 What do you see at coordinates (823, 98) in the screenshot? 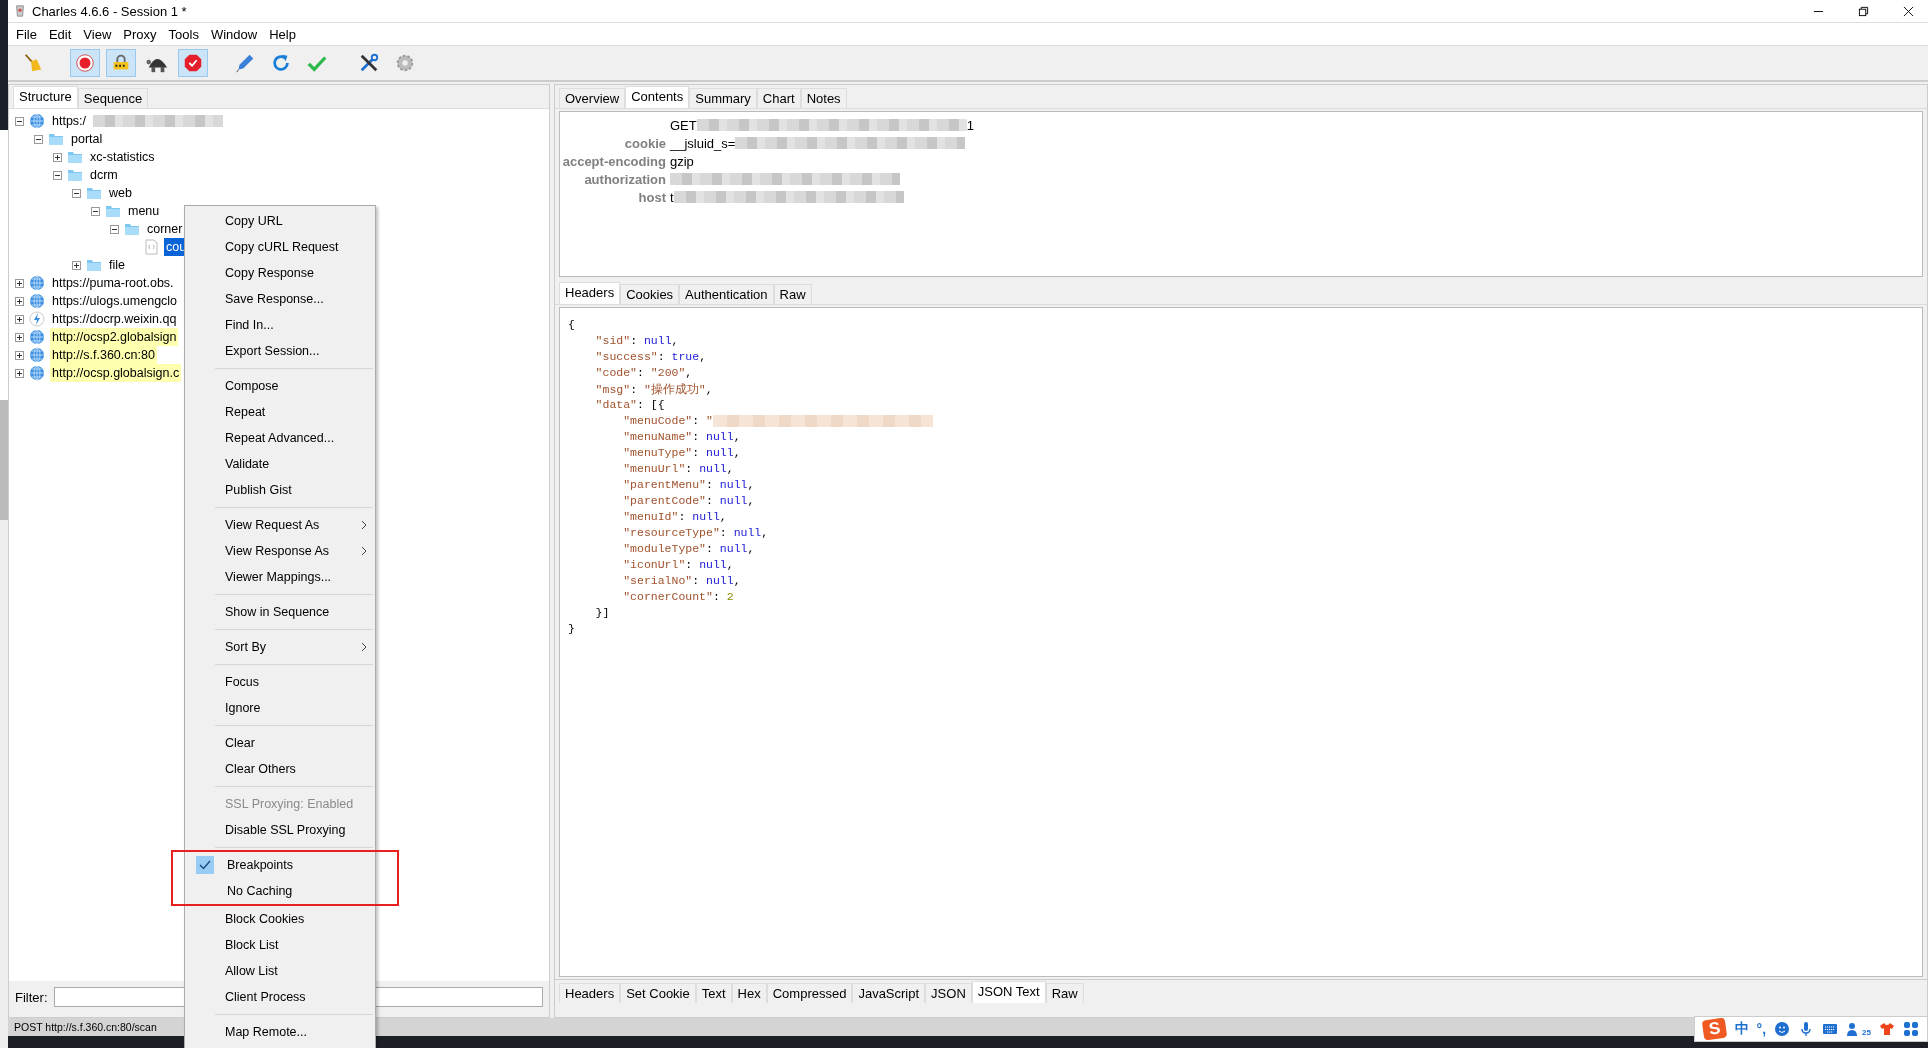
I see `tab: Notes` at bounding box center [823, 98].